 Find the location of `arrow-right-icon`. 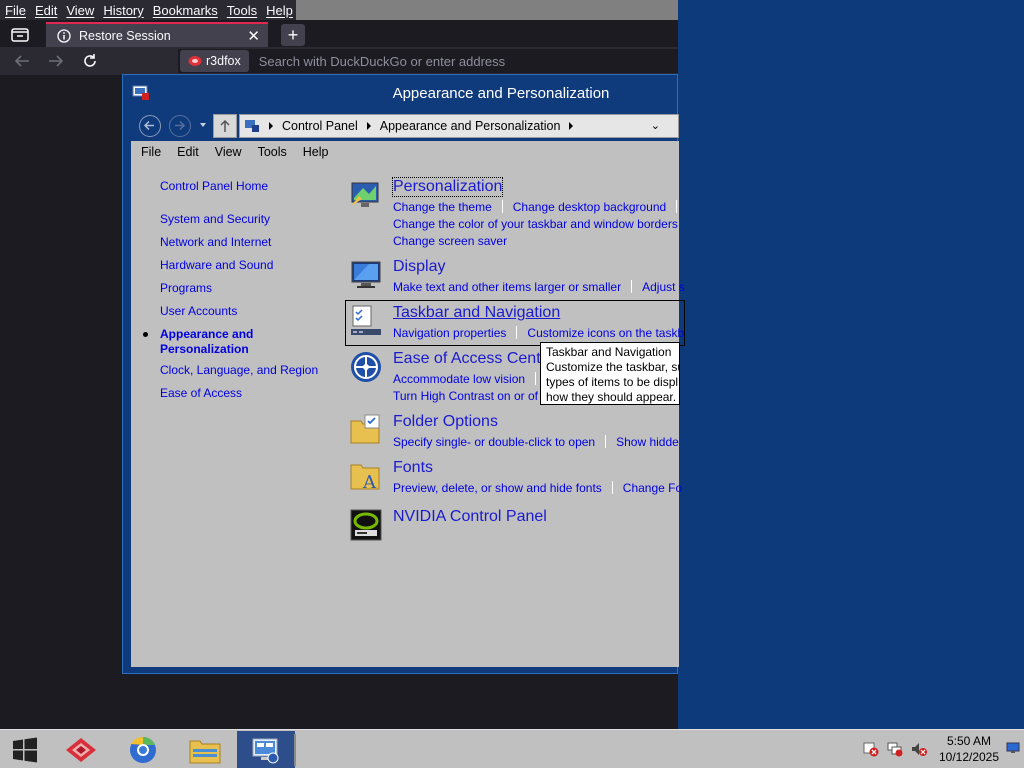

arrow-right-icon is located at coordinates (180, 125).